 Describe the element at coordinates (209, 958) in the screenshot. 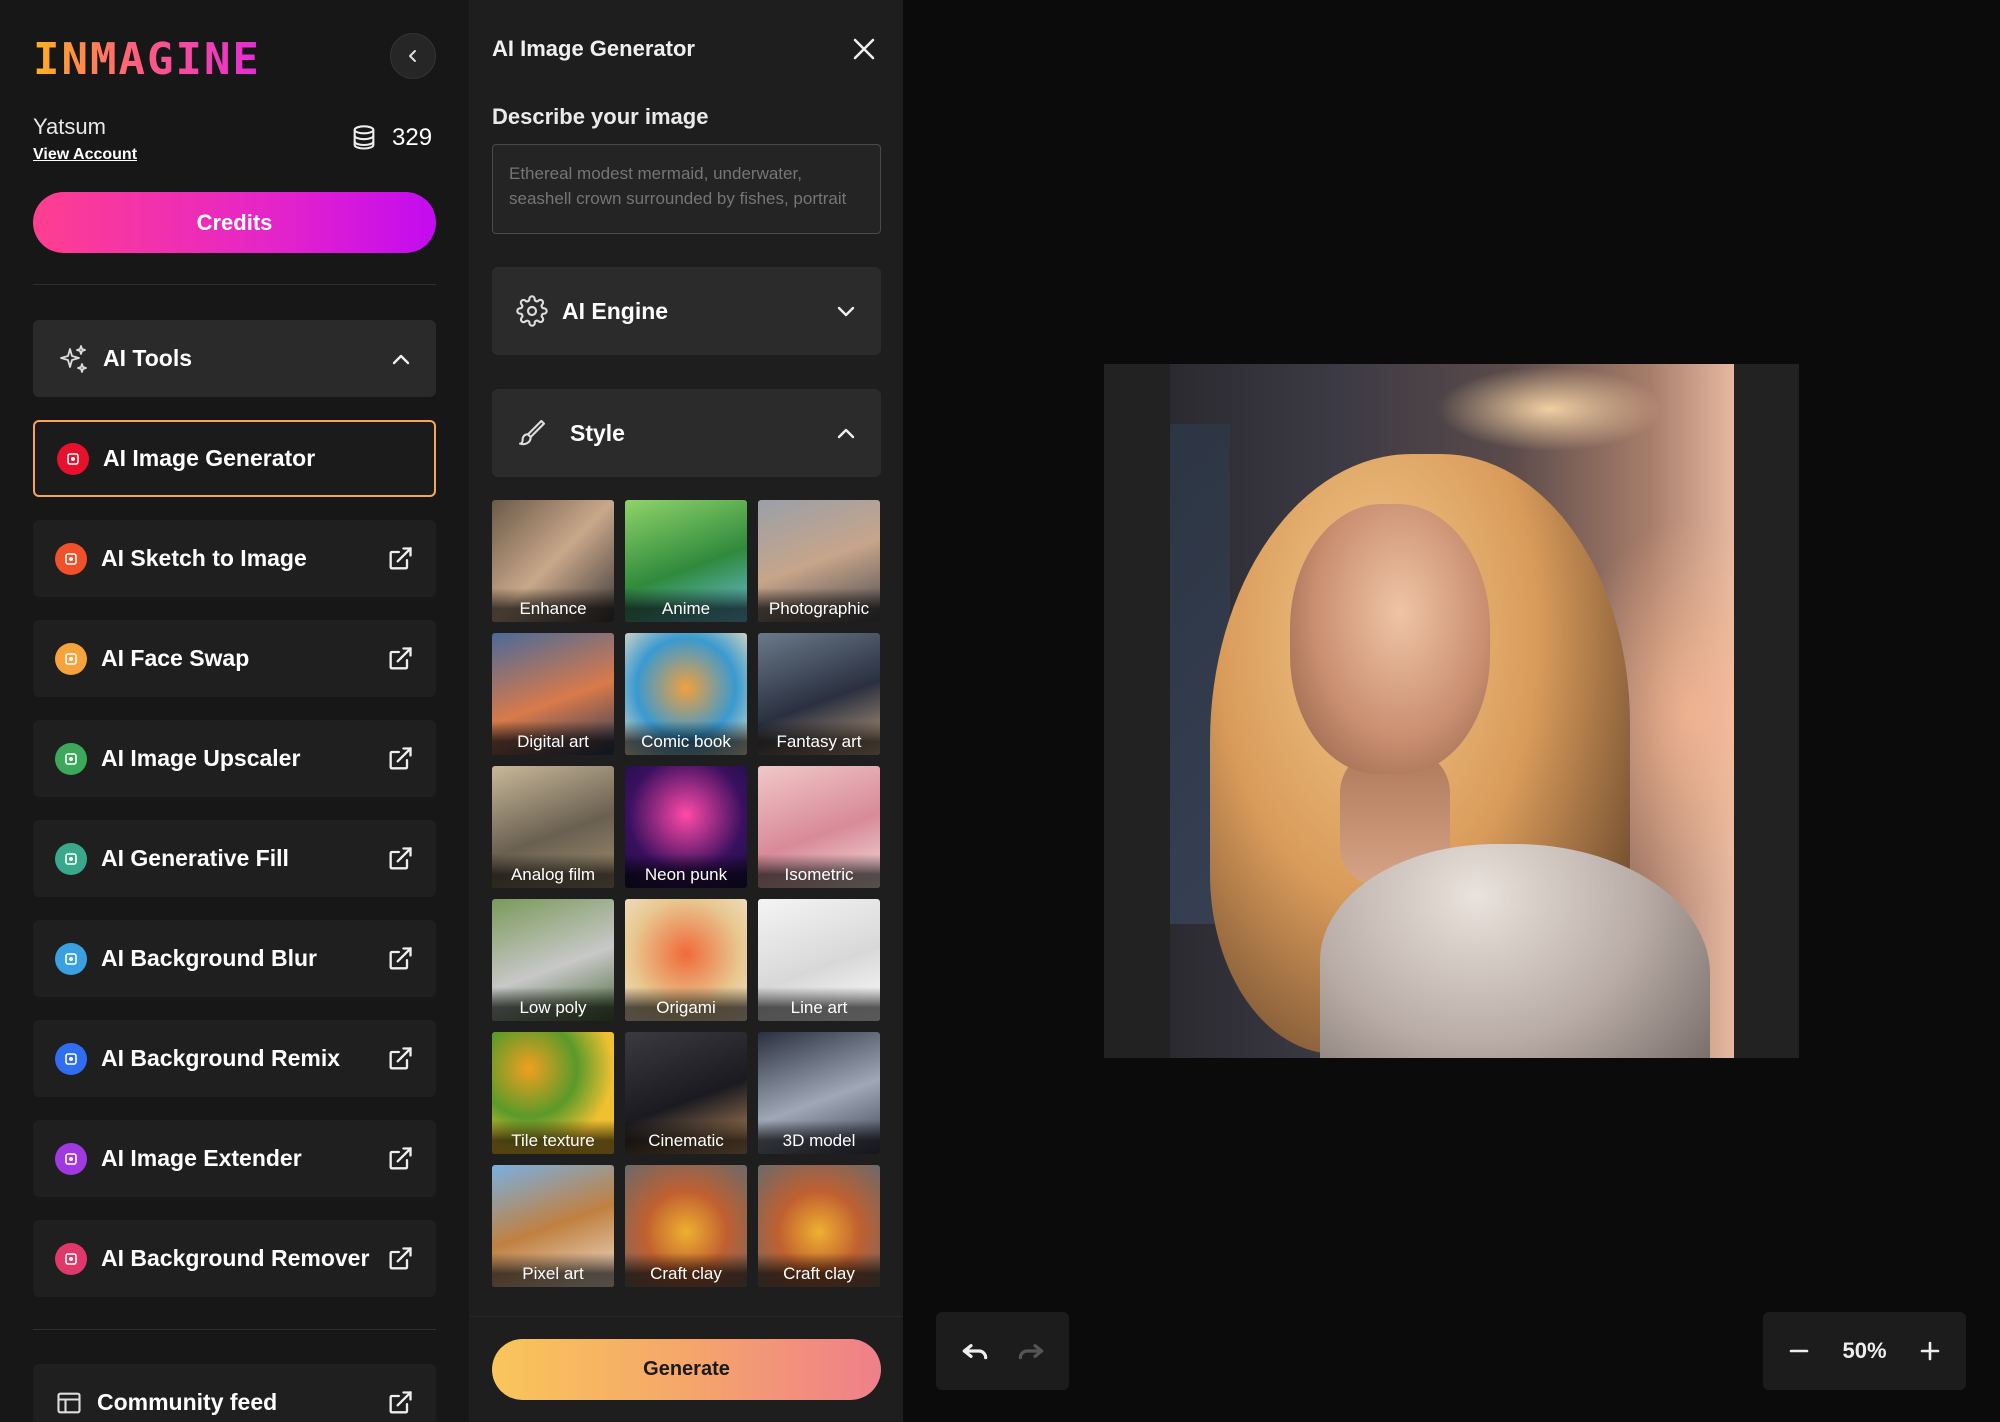

I see `tool-label: AI Background Blur` at that location.